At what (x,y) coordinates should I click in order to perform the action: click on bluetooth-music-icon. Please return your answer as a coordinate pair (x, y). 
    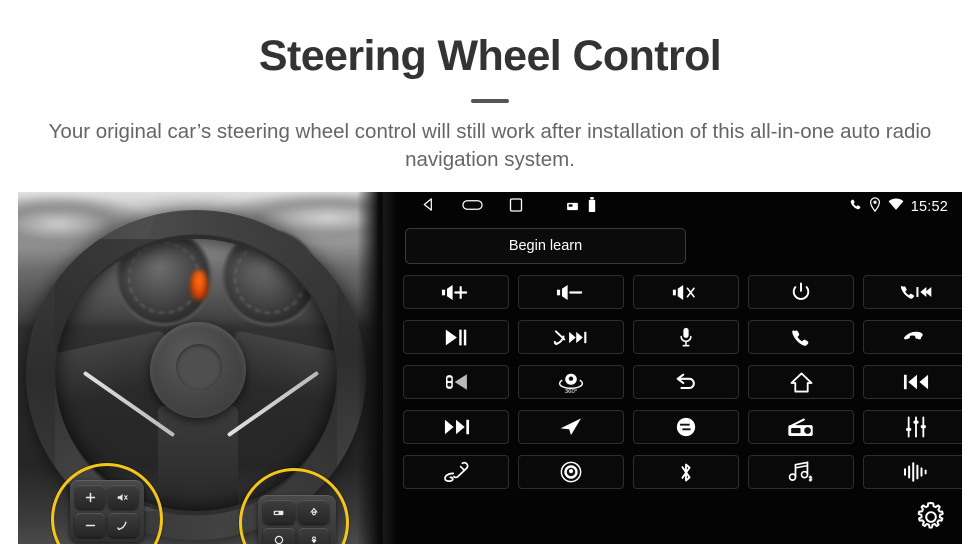
    Looking at the image, I should click on (801, 472).